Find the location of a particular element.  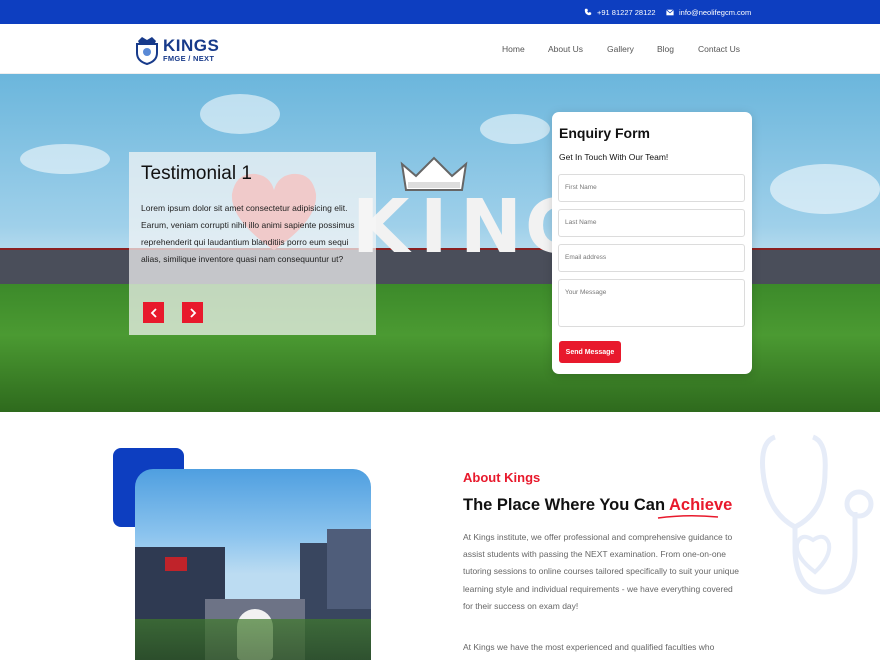

sign-letter: N is located at coordinates (491, 227).